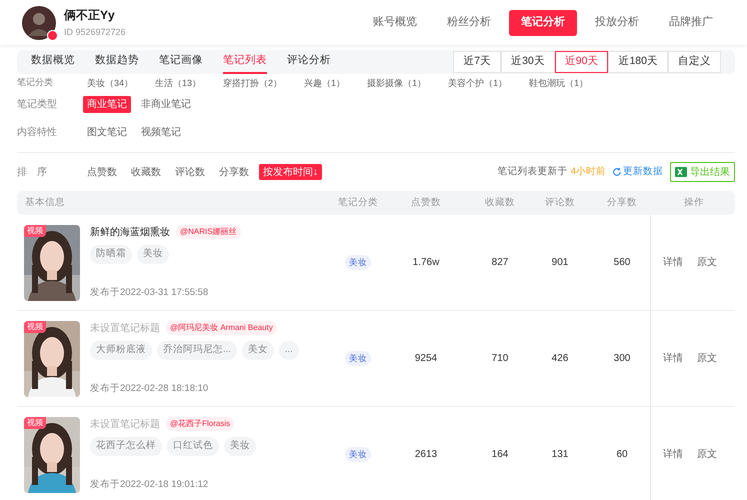 This screenshot has width=747, height=500. What do you see at coordinates (208, 232) in the screenshot?
I see `brand-mention-tag: @NARIS娜丽丝` at bounding box center [208, 232].